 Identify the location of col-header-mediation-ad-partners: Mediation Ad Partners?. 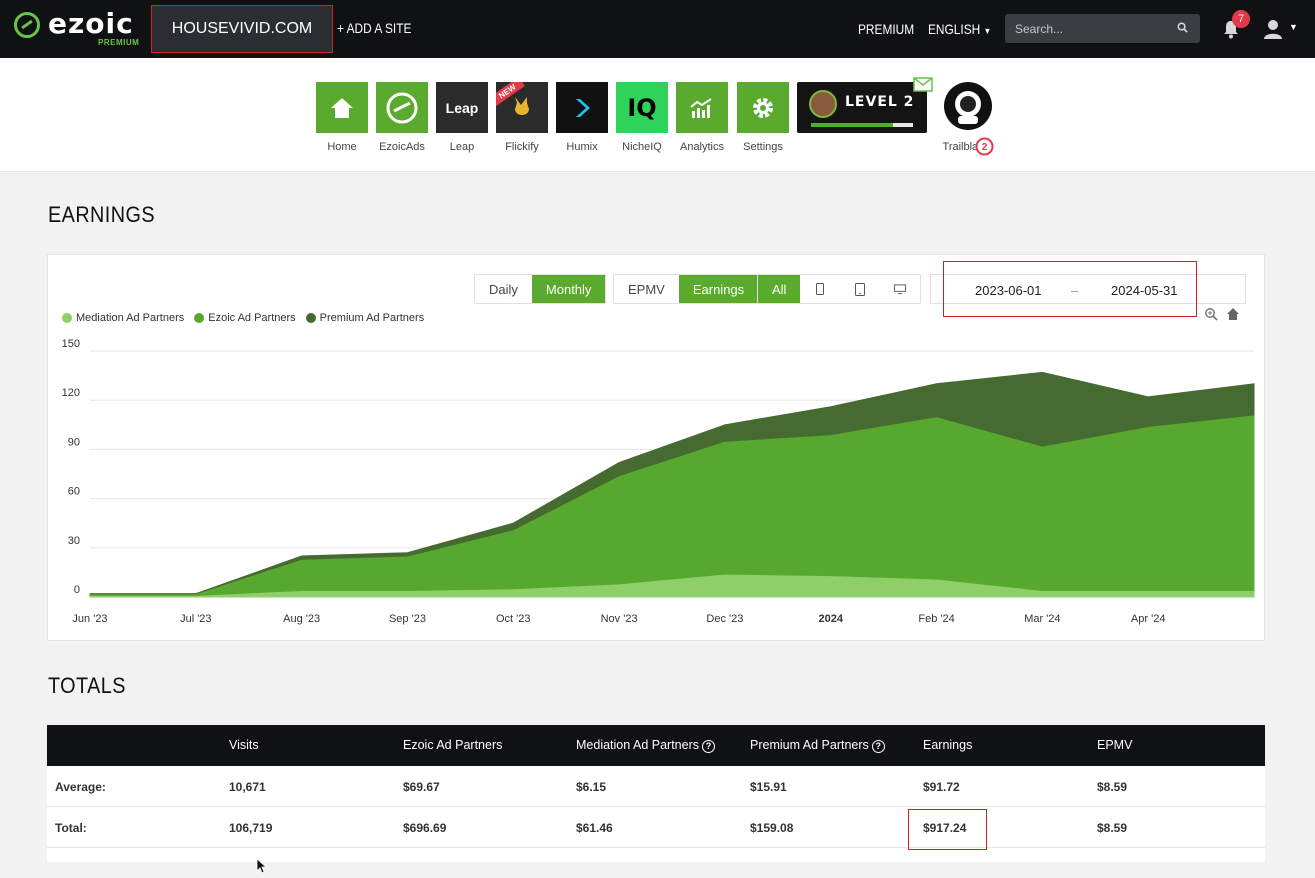
(645, 745).